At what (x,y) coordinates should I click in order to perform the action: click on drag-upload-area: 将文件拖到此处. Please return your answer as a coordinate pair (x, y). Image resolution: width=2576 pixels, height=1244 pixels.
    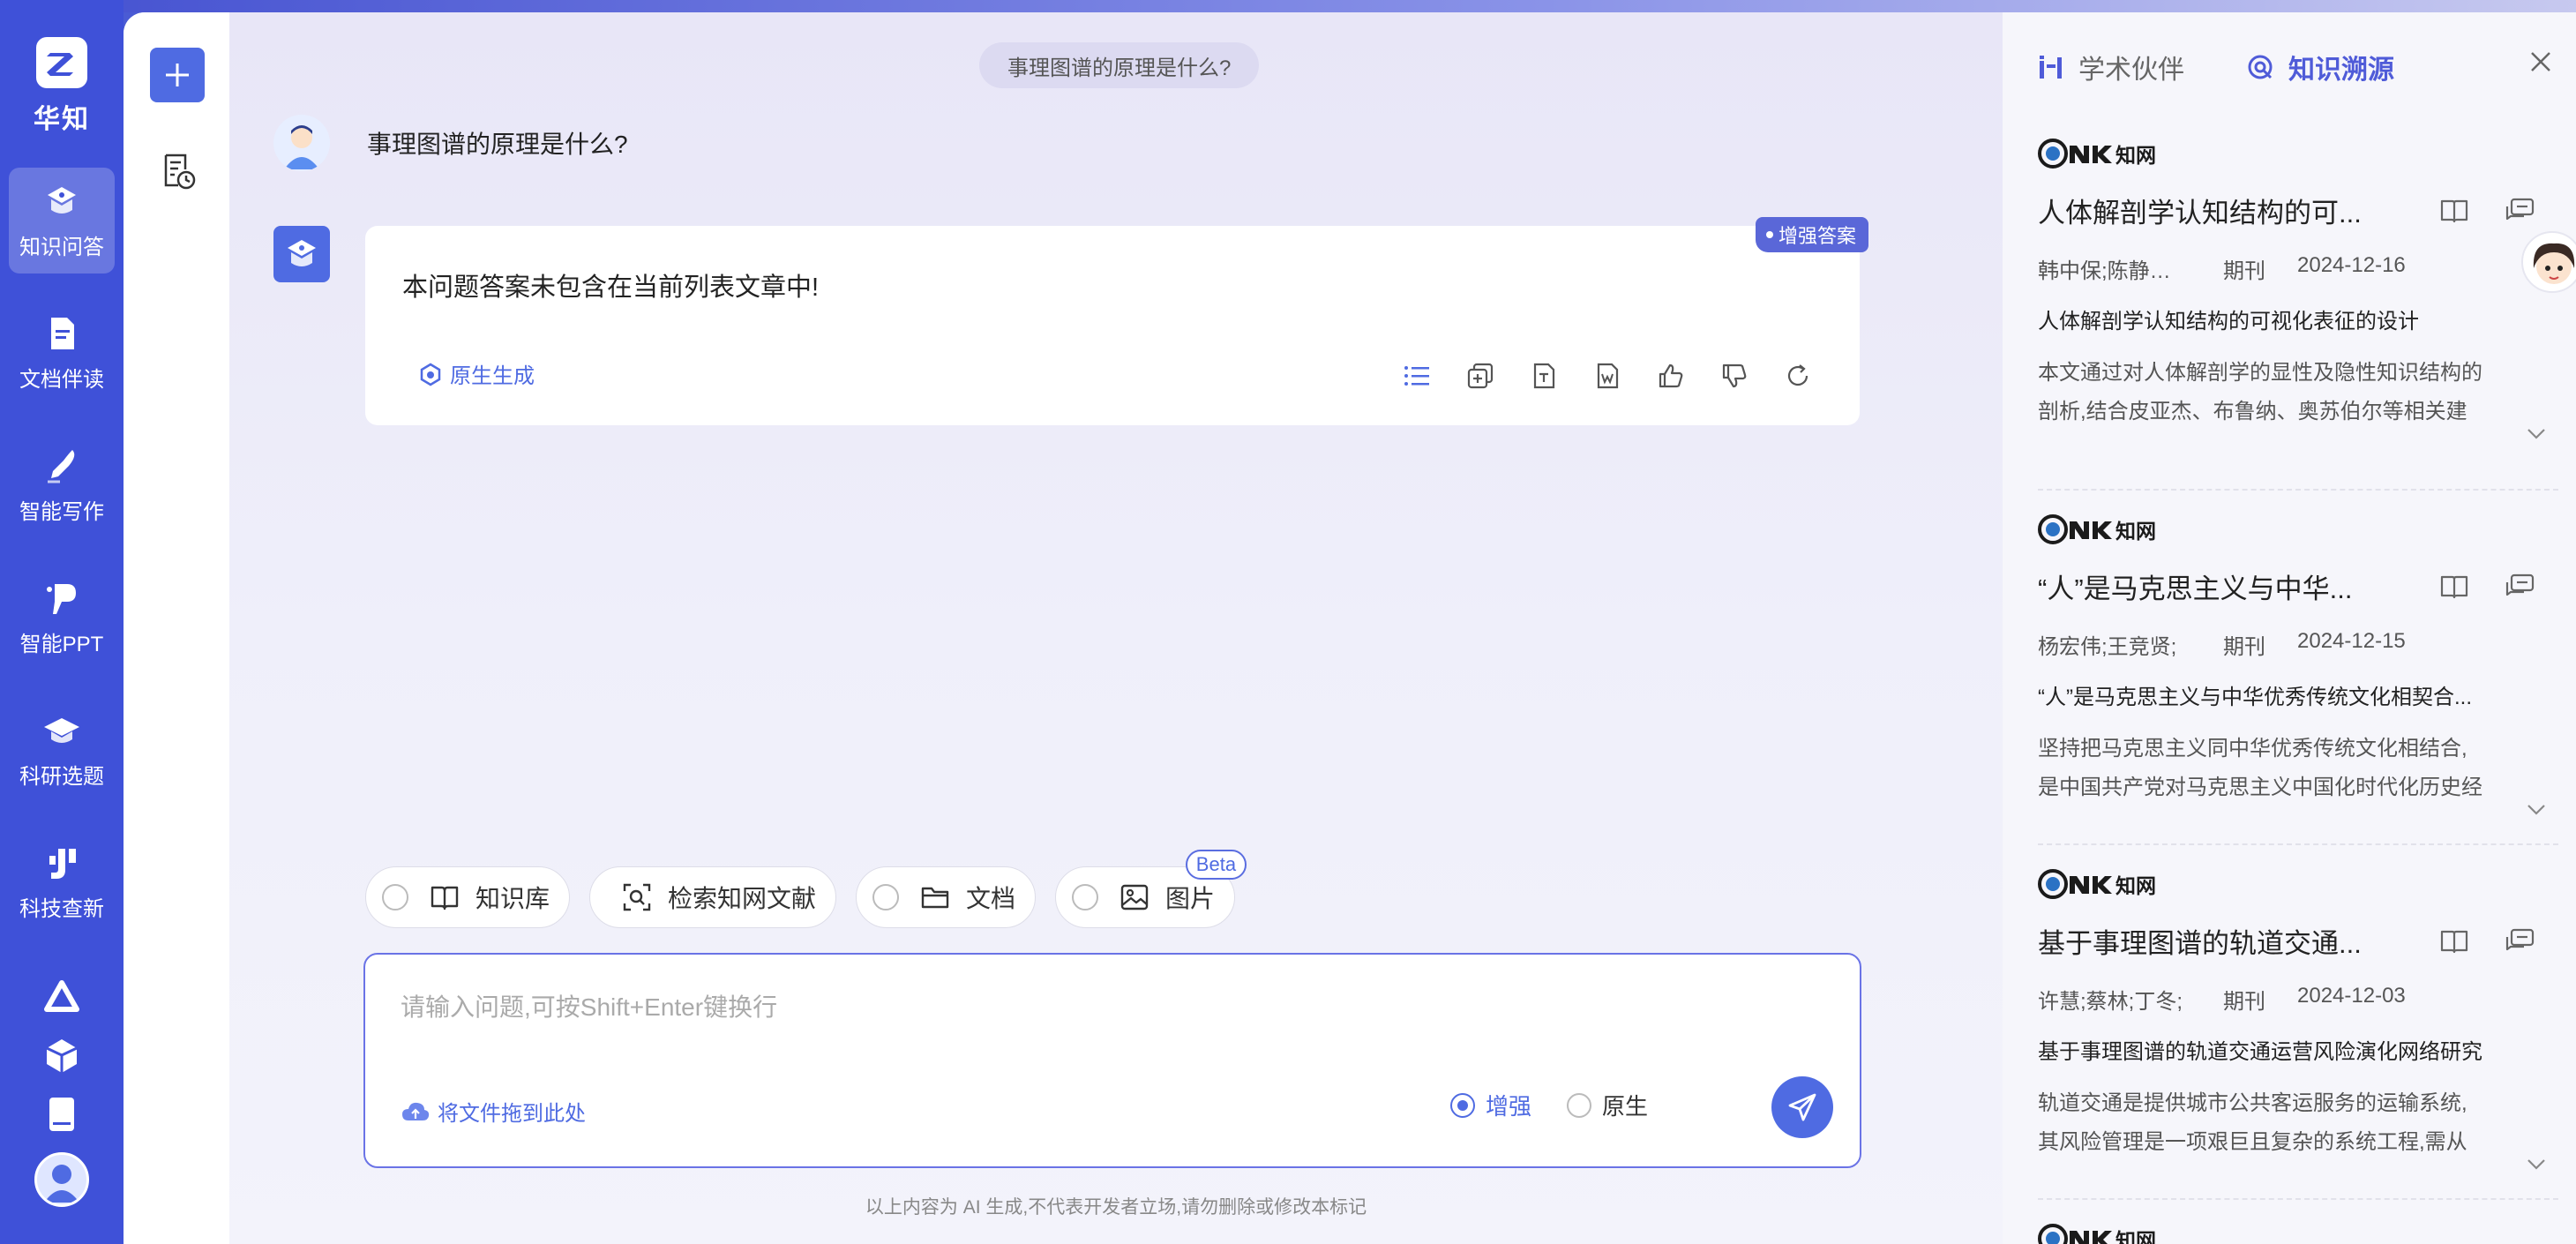
    Looking at the image, I should click on (494, 1111).